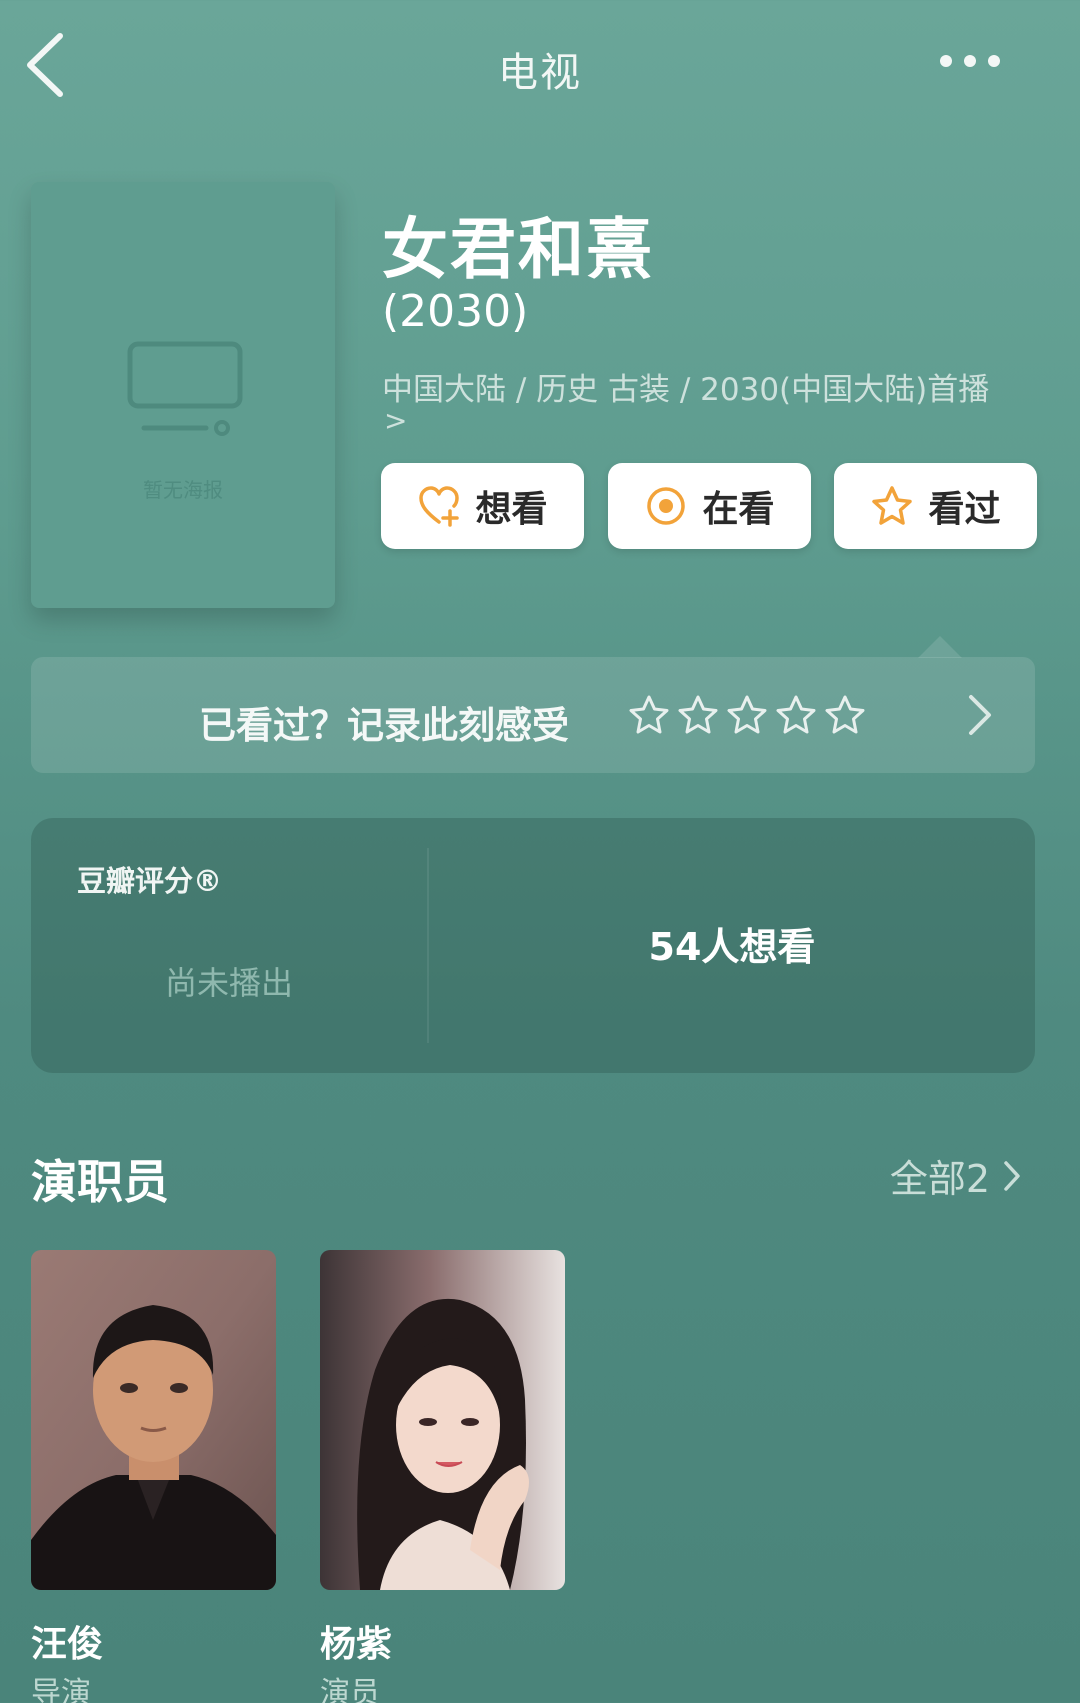 This screenshot has width=1080, height=1703. I want to click on top-bar: 电视, so click(540, 65).